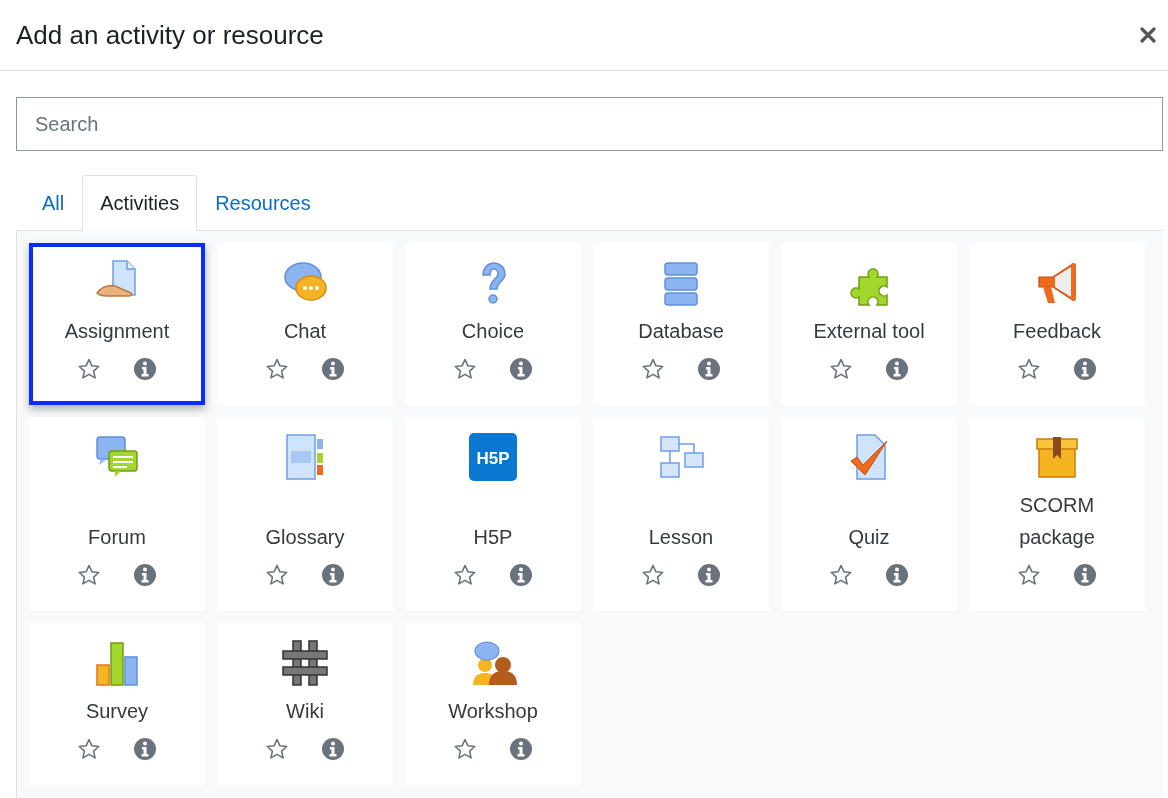 Image resolution: width=1168 pixels, height=798 pixels. I want to click on activity-label: Feedback, so click(1057, 331).